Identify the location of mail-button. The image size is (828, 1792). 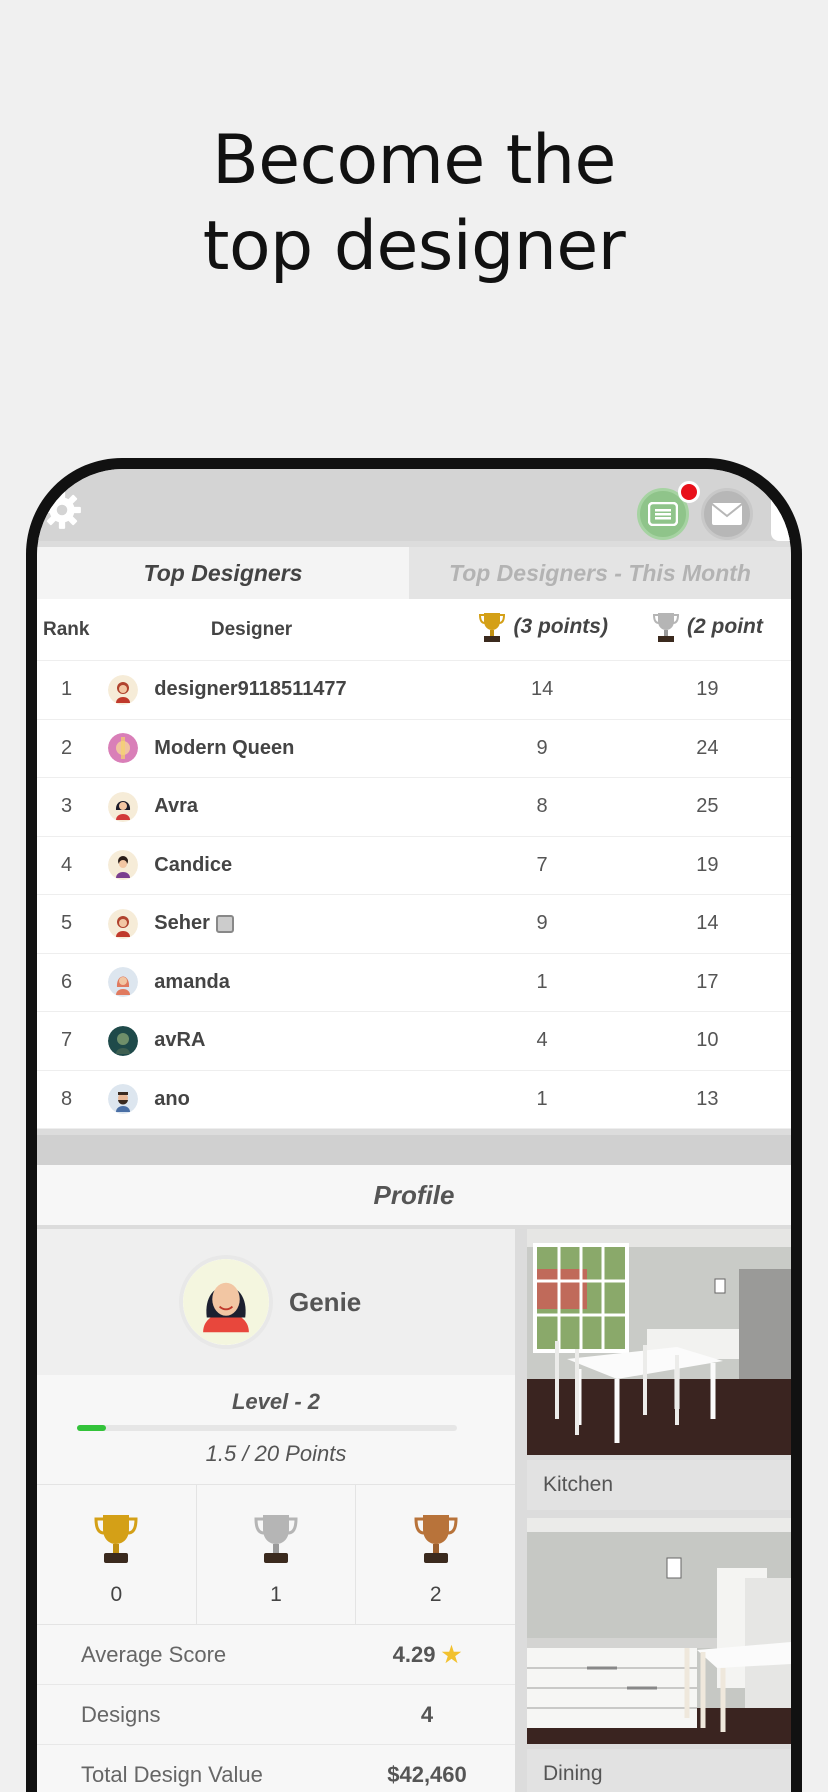
(727, 514).